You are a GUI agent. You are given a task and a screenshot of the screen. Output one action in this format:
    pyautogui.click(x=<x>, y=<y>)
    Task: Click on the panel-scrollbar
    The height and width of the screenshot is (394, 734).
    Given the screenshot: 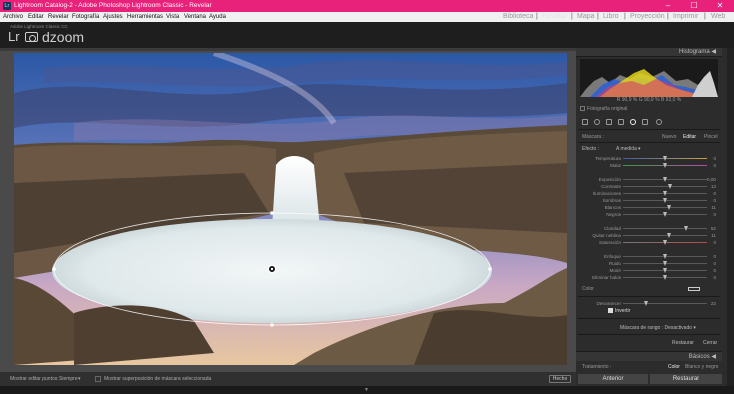 What is the action you would take?
    pyautogui.click(x=730, y=217)
    